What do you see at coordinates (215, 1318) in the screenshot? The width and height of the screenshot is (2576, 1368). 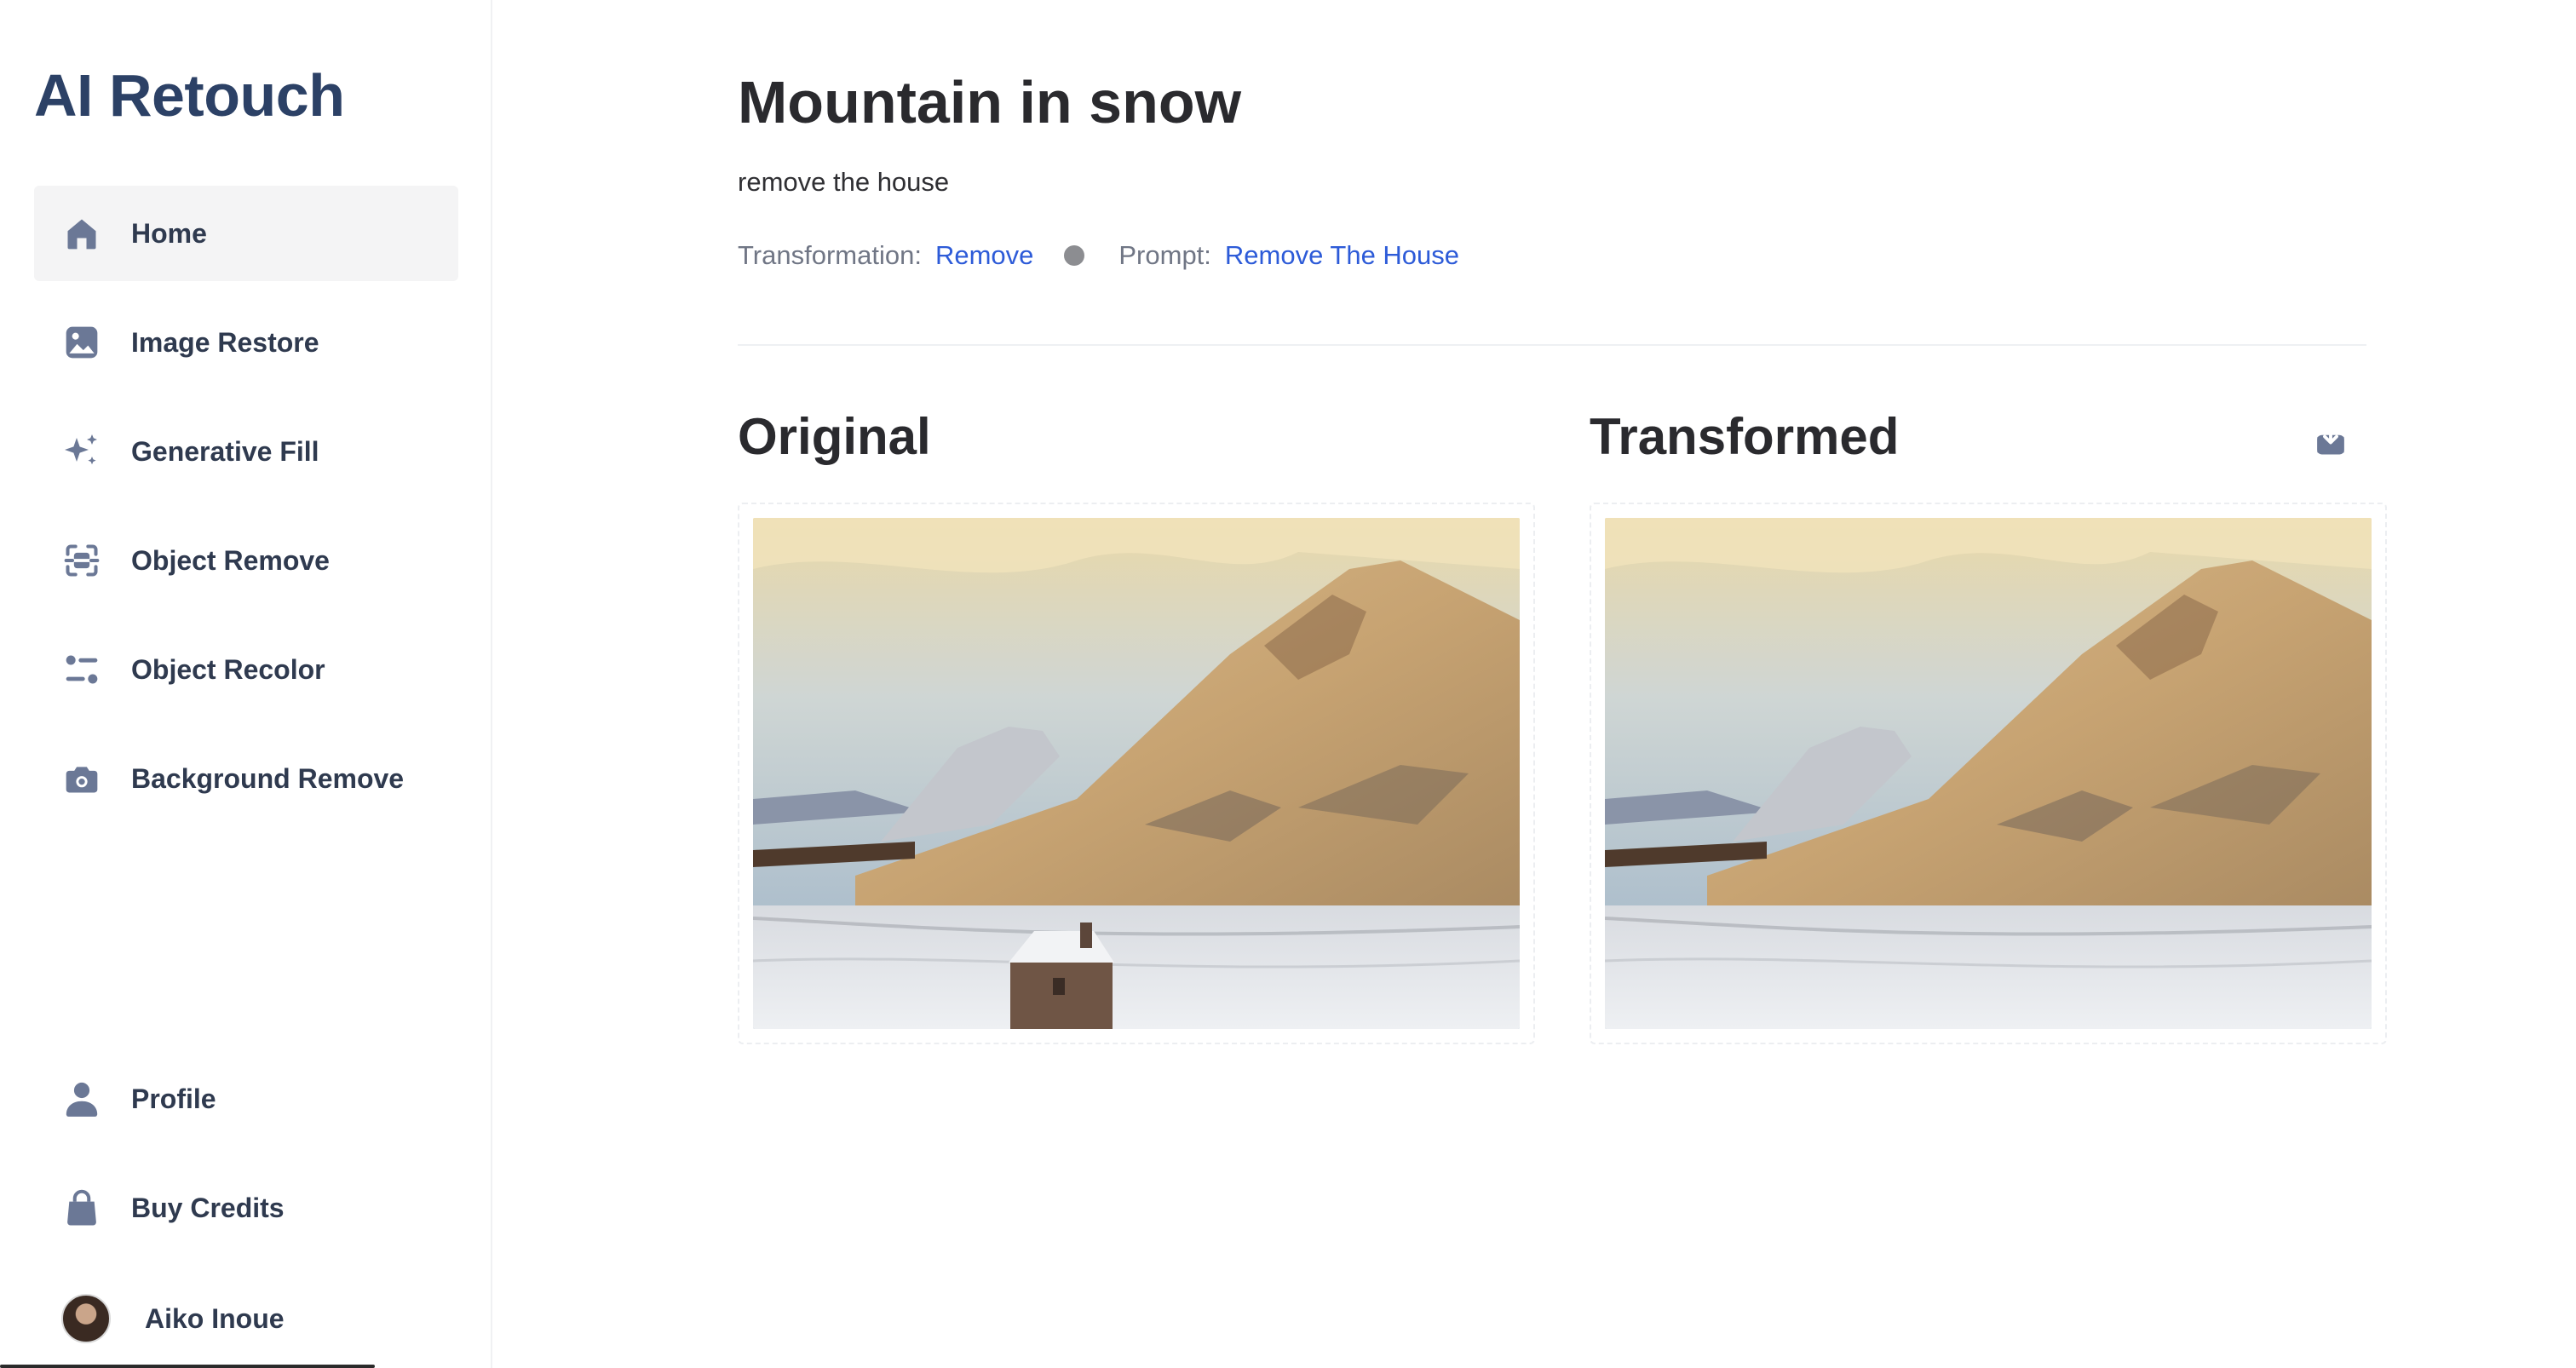 I see `user-name: Aiko Inoue` at bounding box center [215, 1318].